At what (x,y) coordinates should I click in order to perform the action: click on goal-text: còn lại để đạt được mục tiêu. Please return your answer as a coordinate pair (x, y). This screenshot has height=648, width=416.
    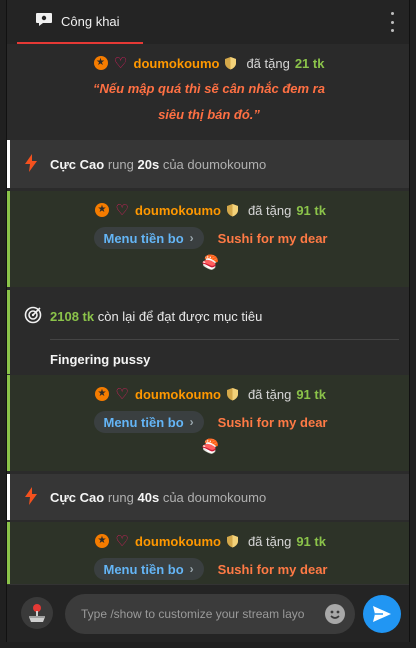
    Looking at the image, I should click on (180, 316).